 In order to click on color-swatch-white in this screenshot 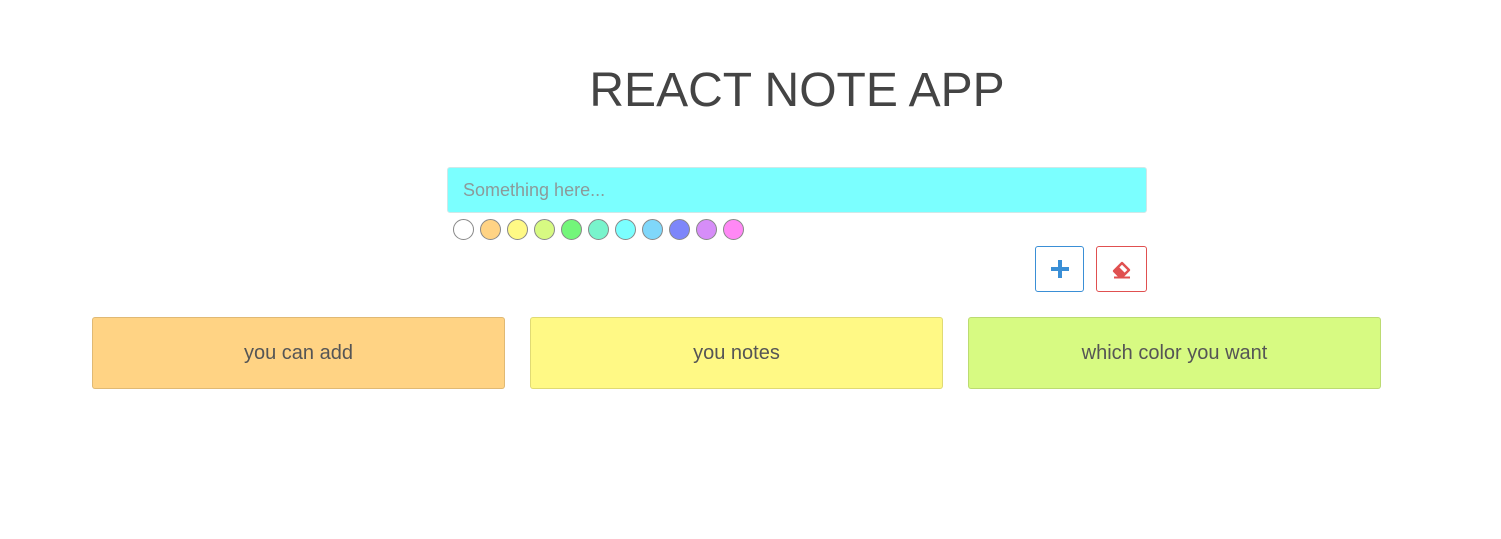, I will do `click(463, 229)`.